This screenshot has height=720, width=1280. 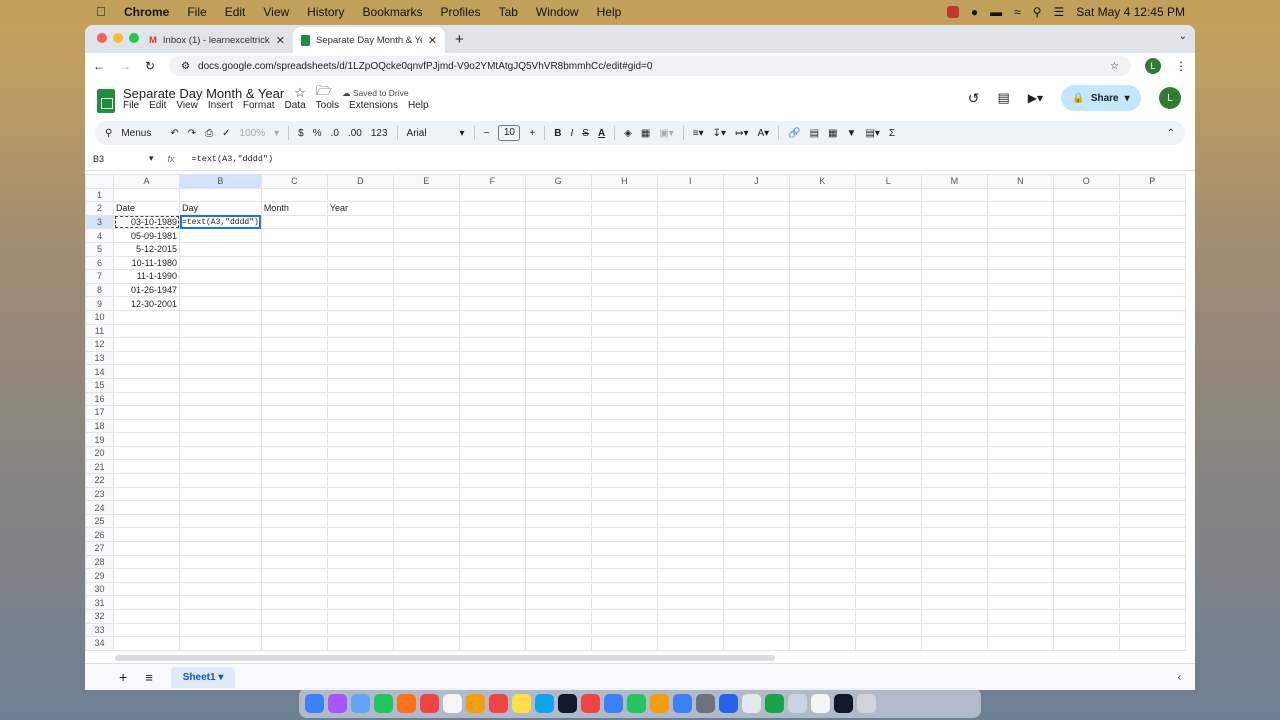 I want to click on menubar-item-bookmarks: Bookmarks, so click(x=393, y=12).